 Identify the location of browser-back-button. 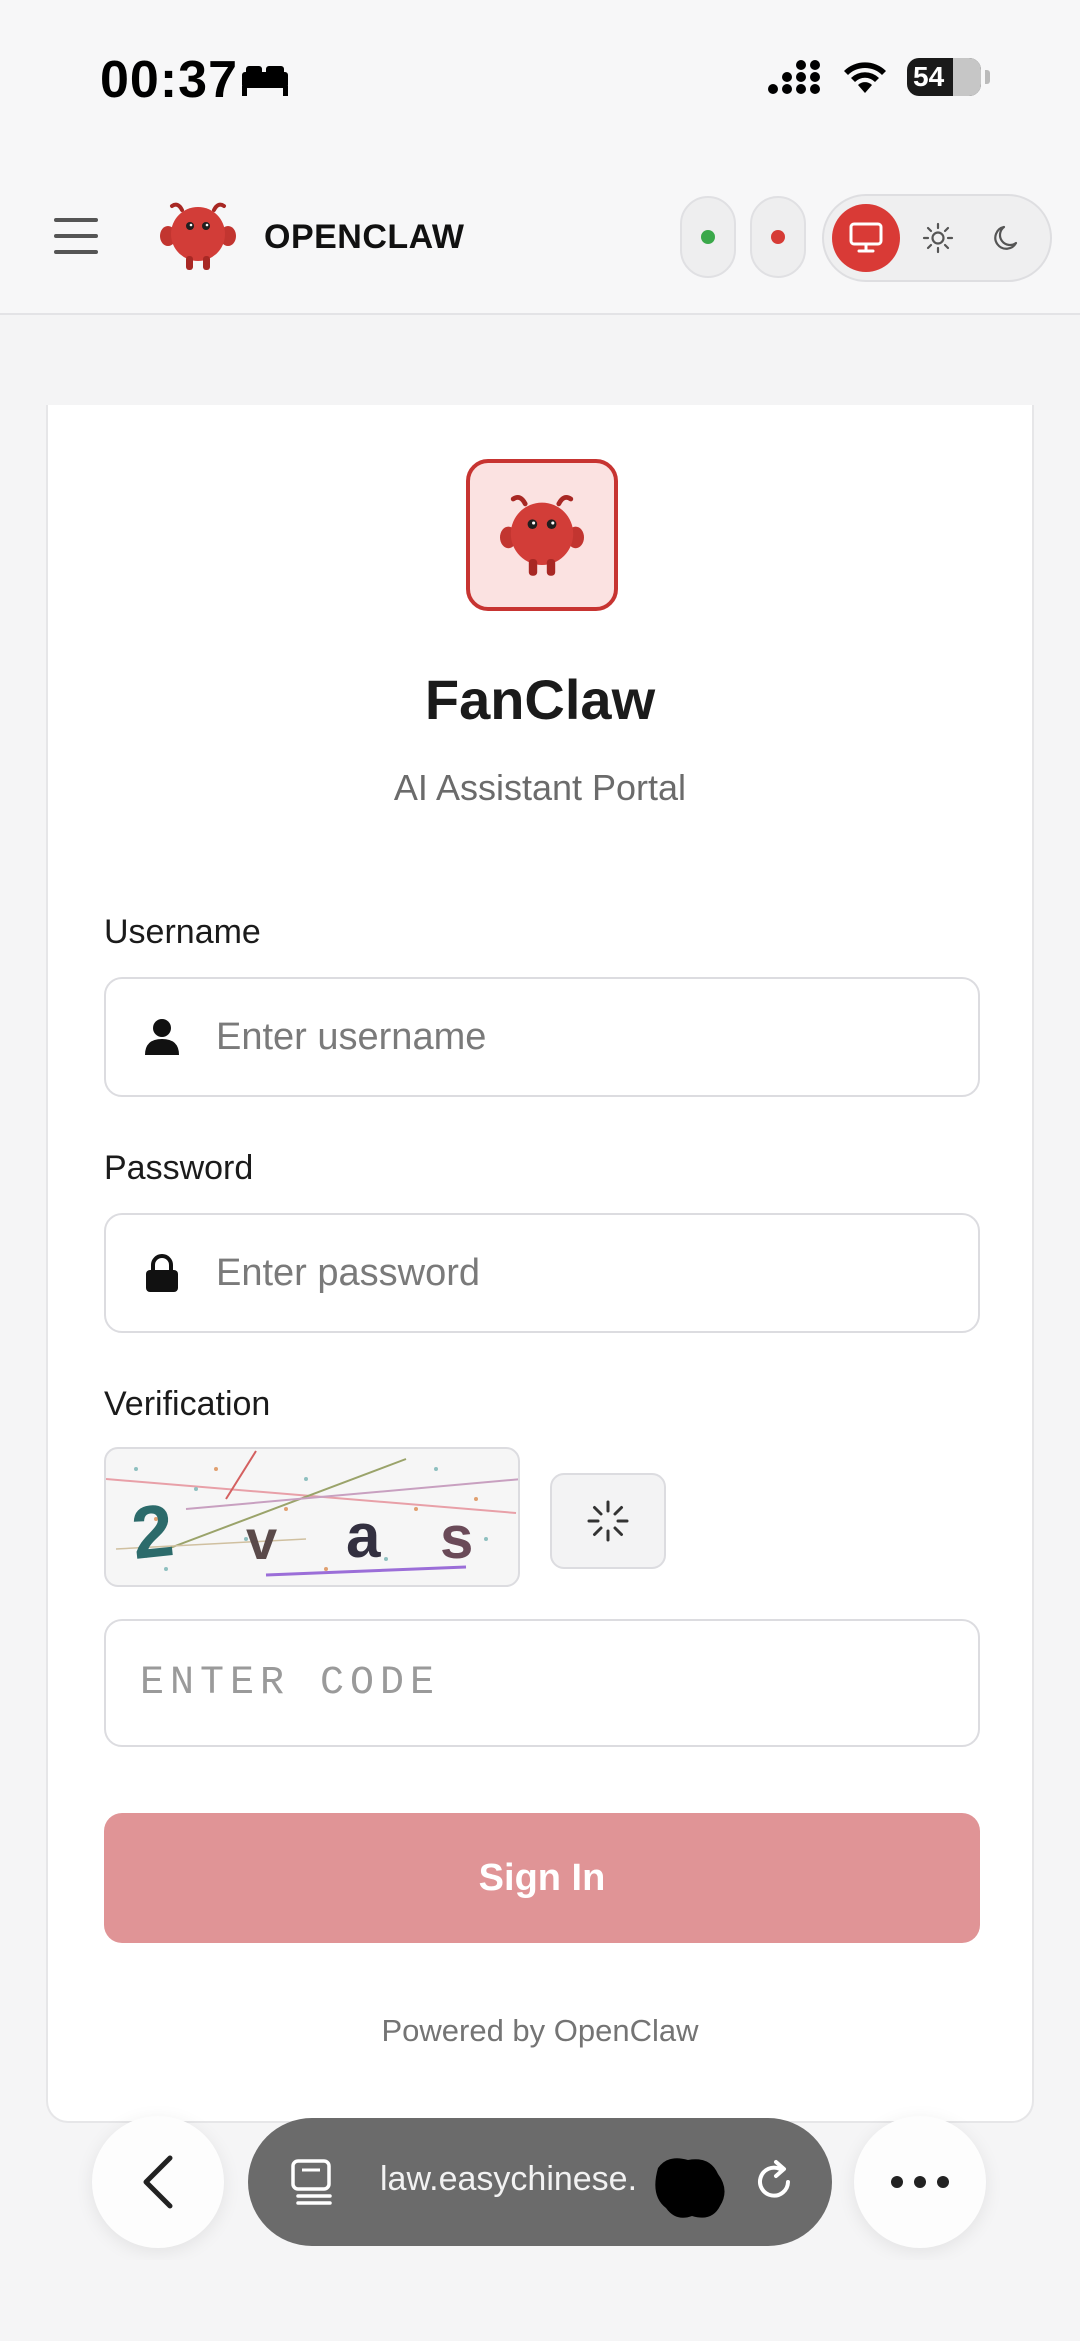
(158, 2182).